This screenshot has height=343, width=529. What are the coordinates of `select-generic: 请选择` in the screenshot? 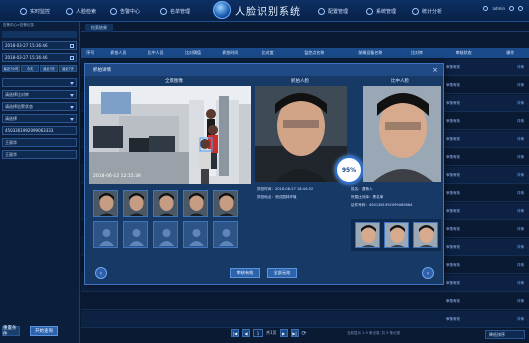 It's located at (39, 118).